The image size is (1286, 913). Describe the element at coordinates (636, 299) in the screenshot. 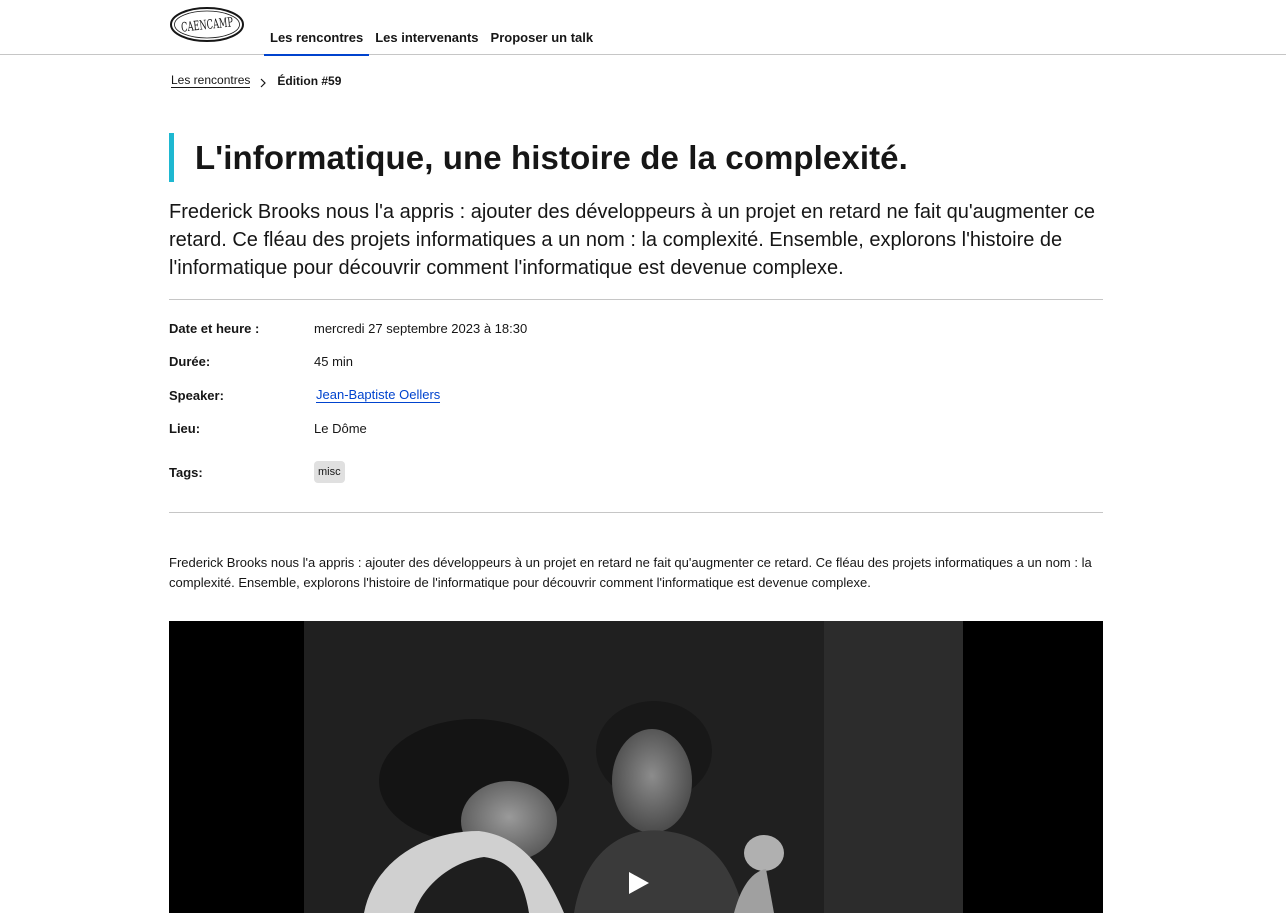

I see `divider-top` at that location.